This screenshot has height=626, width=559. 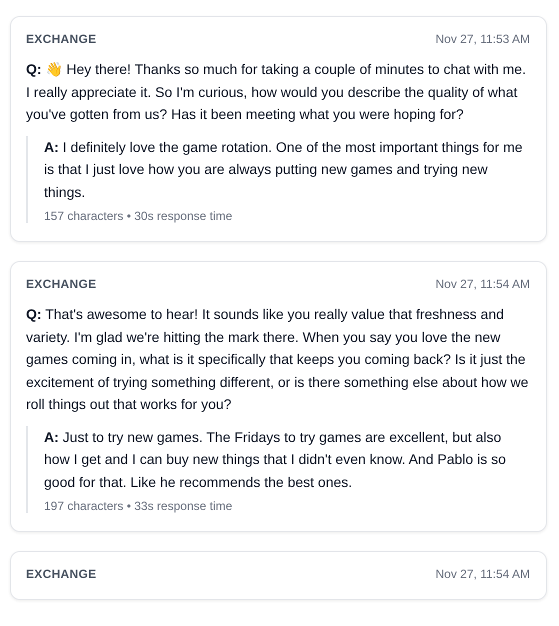 I want to click on answer-text: A: Just to try new games. The Fridays to try games are excellent, but also how I get and I can buy new things that I didn't even know. And Pablo is so good for that. Like he recommends the best ones., so click(x=275, y=460).